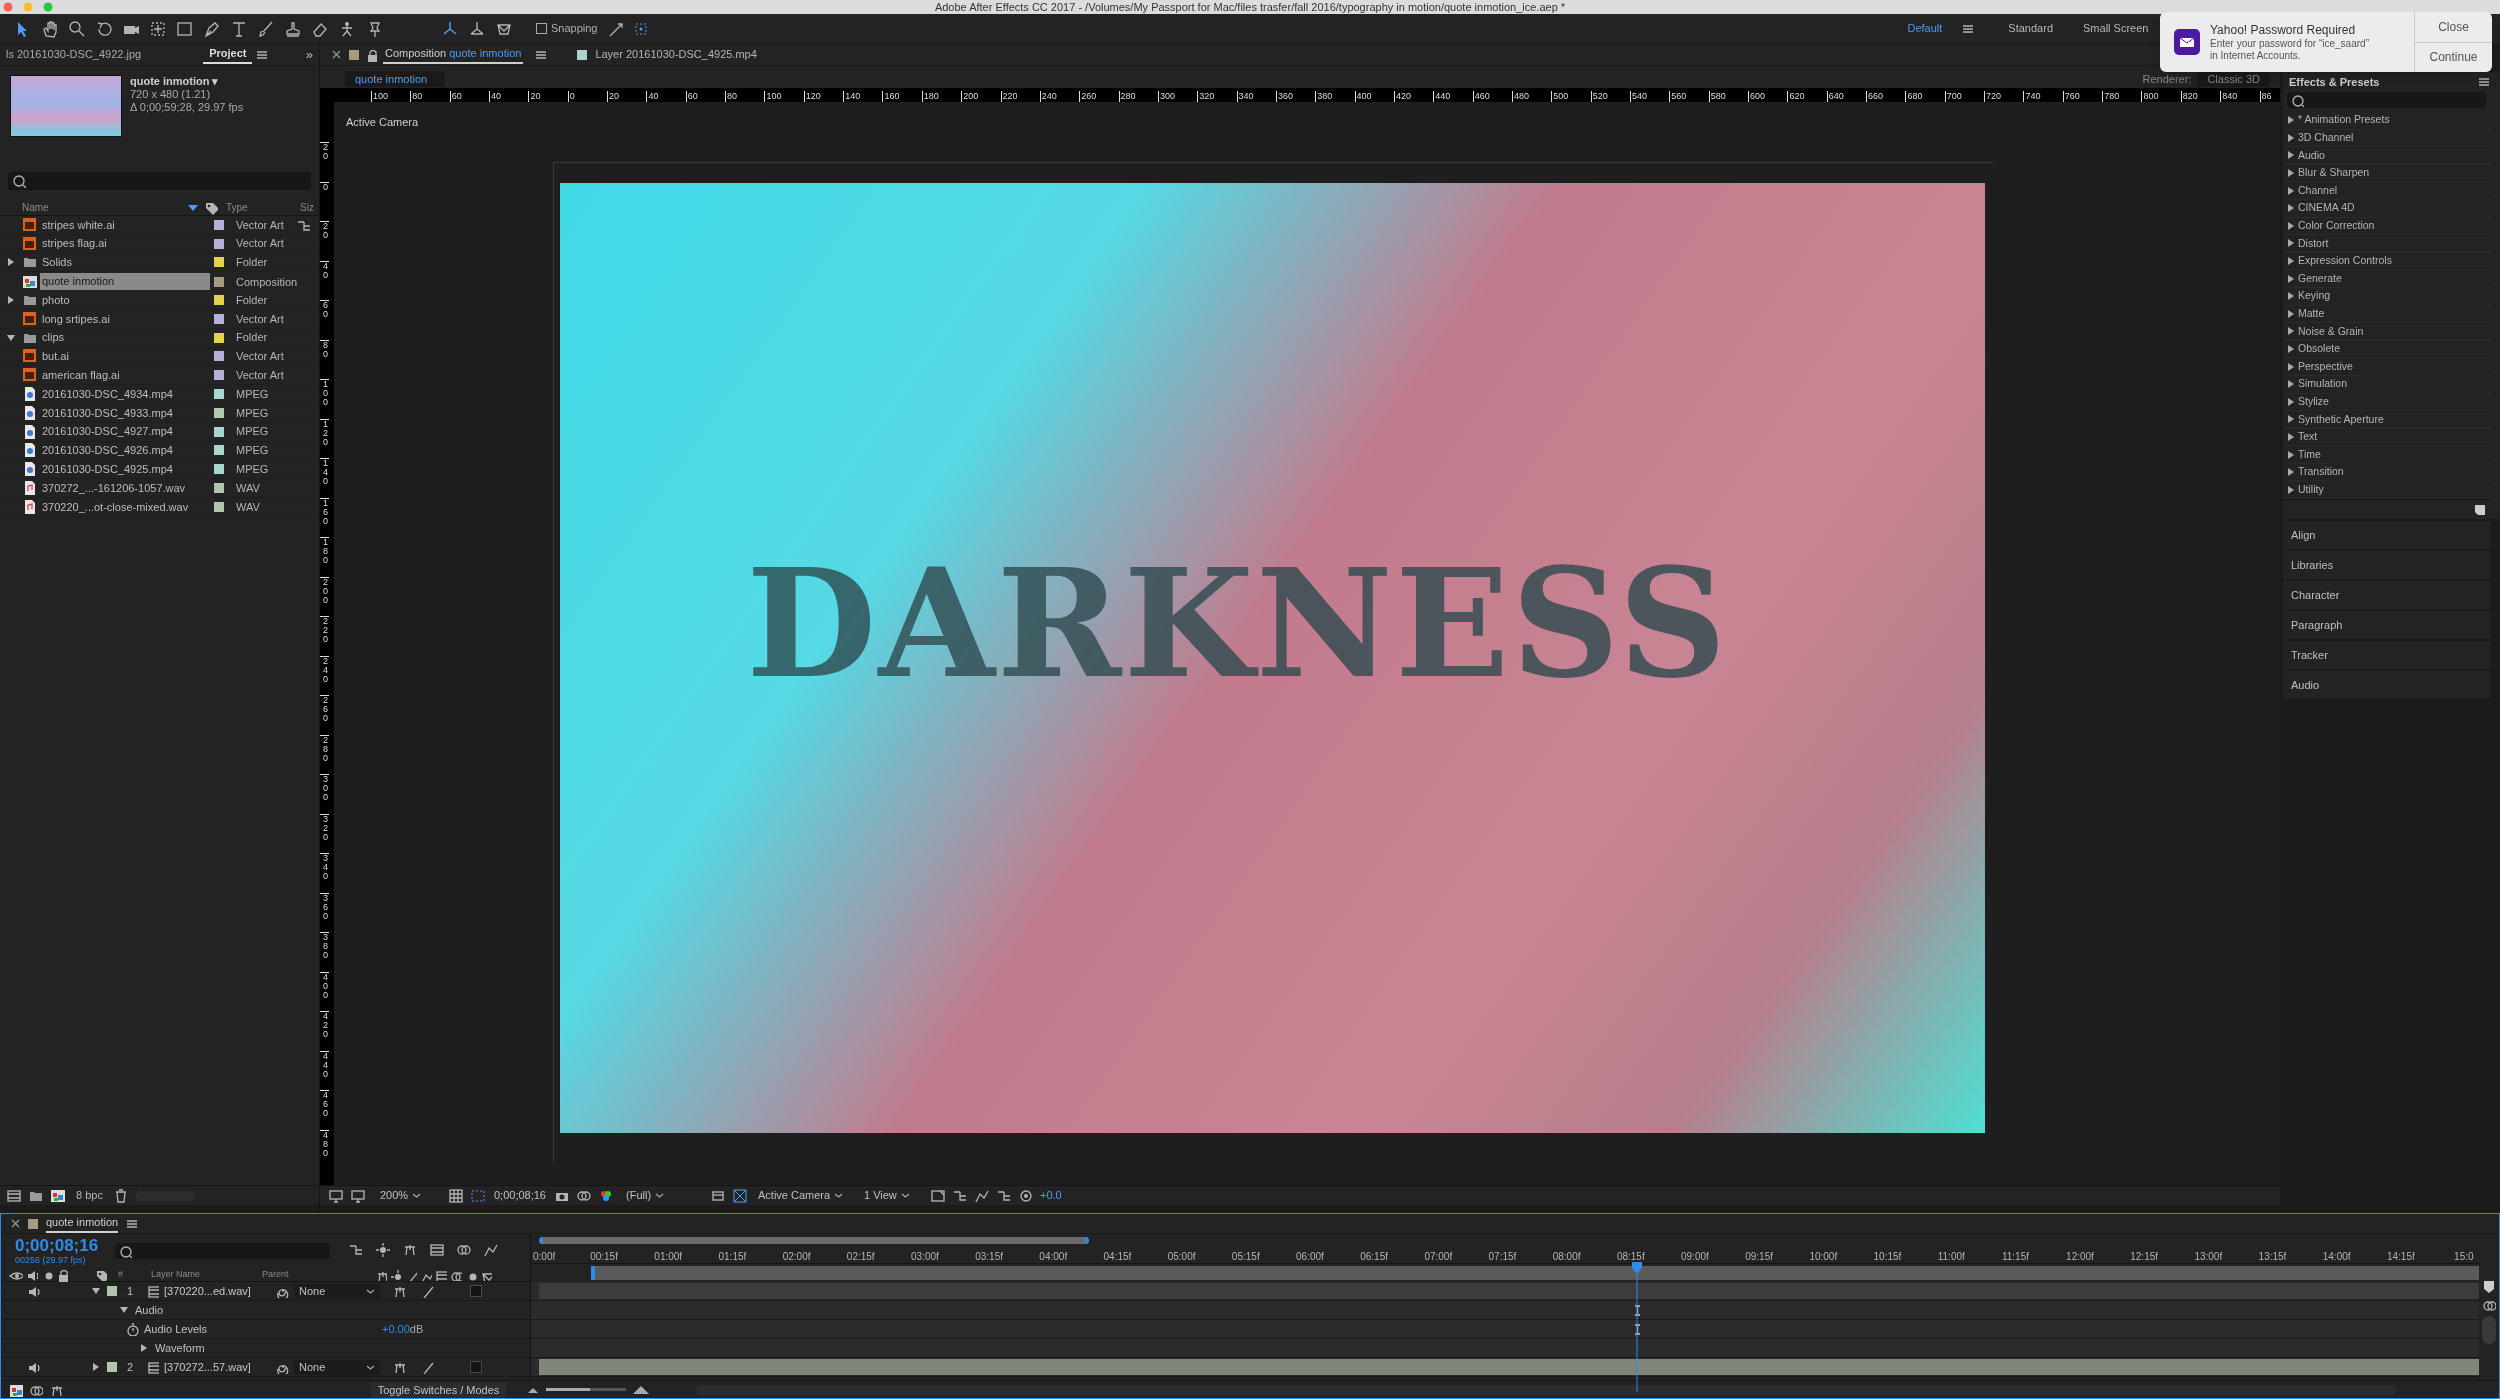 Image resolution: width=2500 pixels, height=1399 pixels. What do you see at coordinates (89, 1195) in the screenshot?
I see `color-depth-button: 8 bpc` at bounding box center [89, 1195].